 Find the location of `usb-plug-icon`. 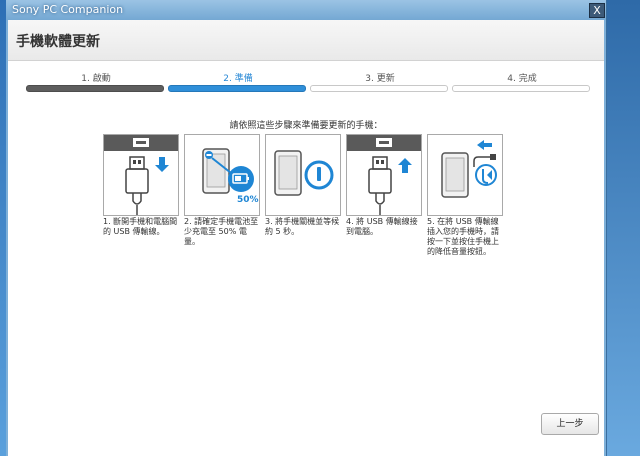

usb-plug-icon is located at coordinates (384, 175).